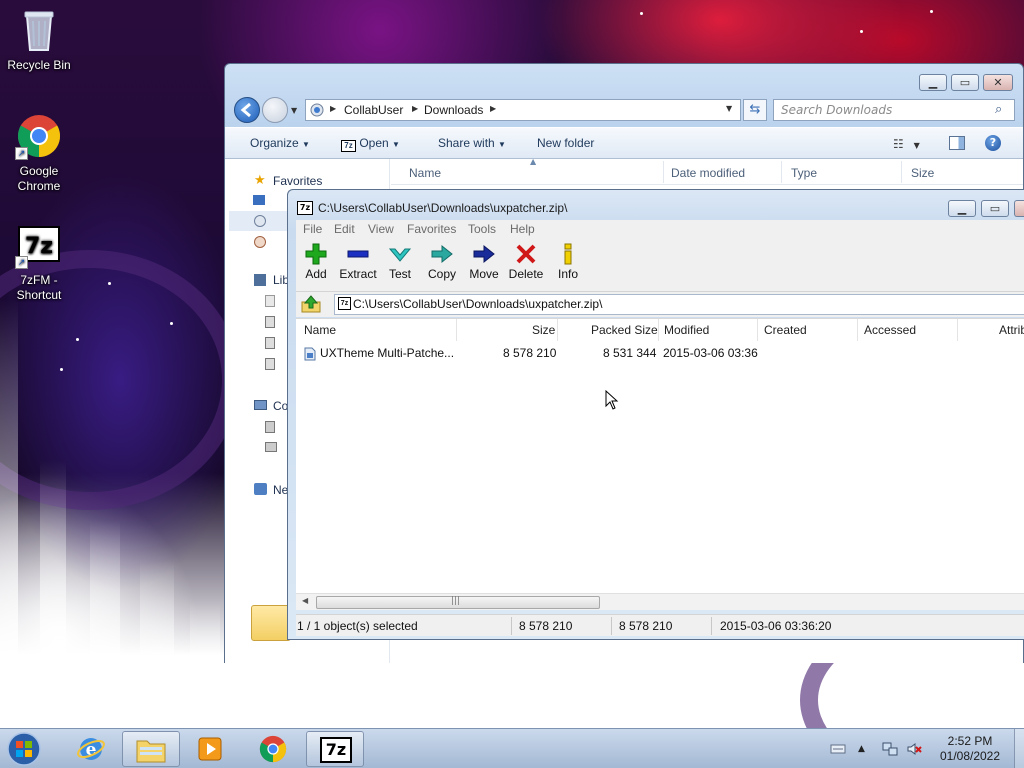 This screenshot has height=768, width=1024. Describe the element at coordinates (861, 31) in the screenshot. I see `wallpaper-star` at that location.